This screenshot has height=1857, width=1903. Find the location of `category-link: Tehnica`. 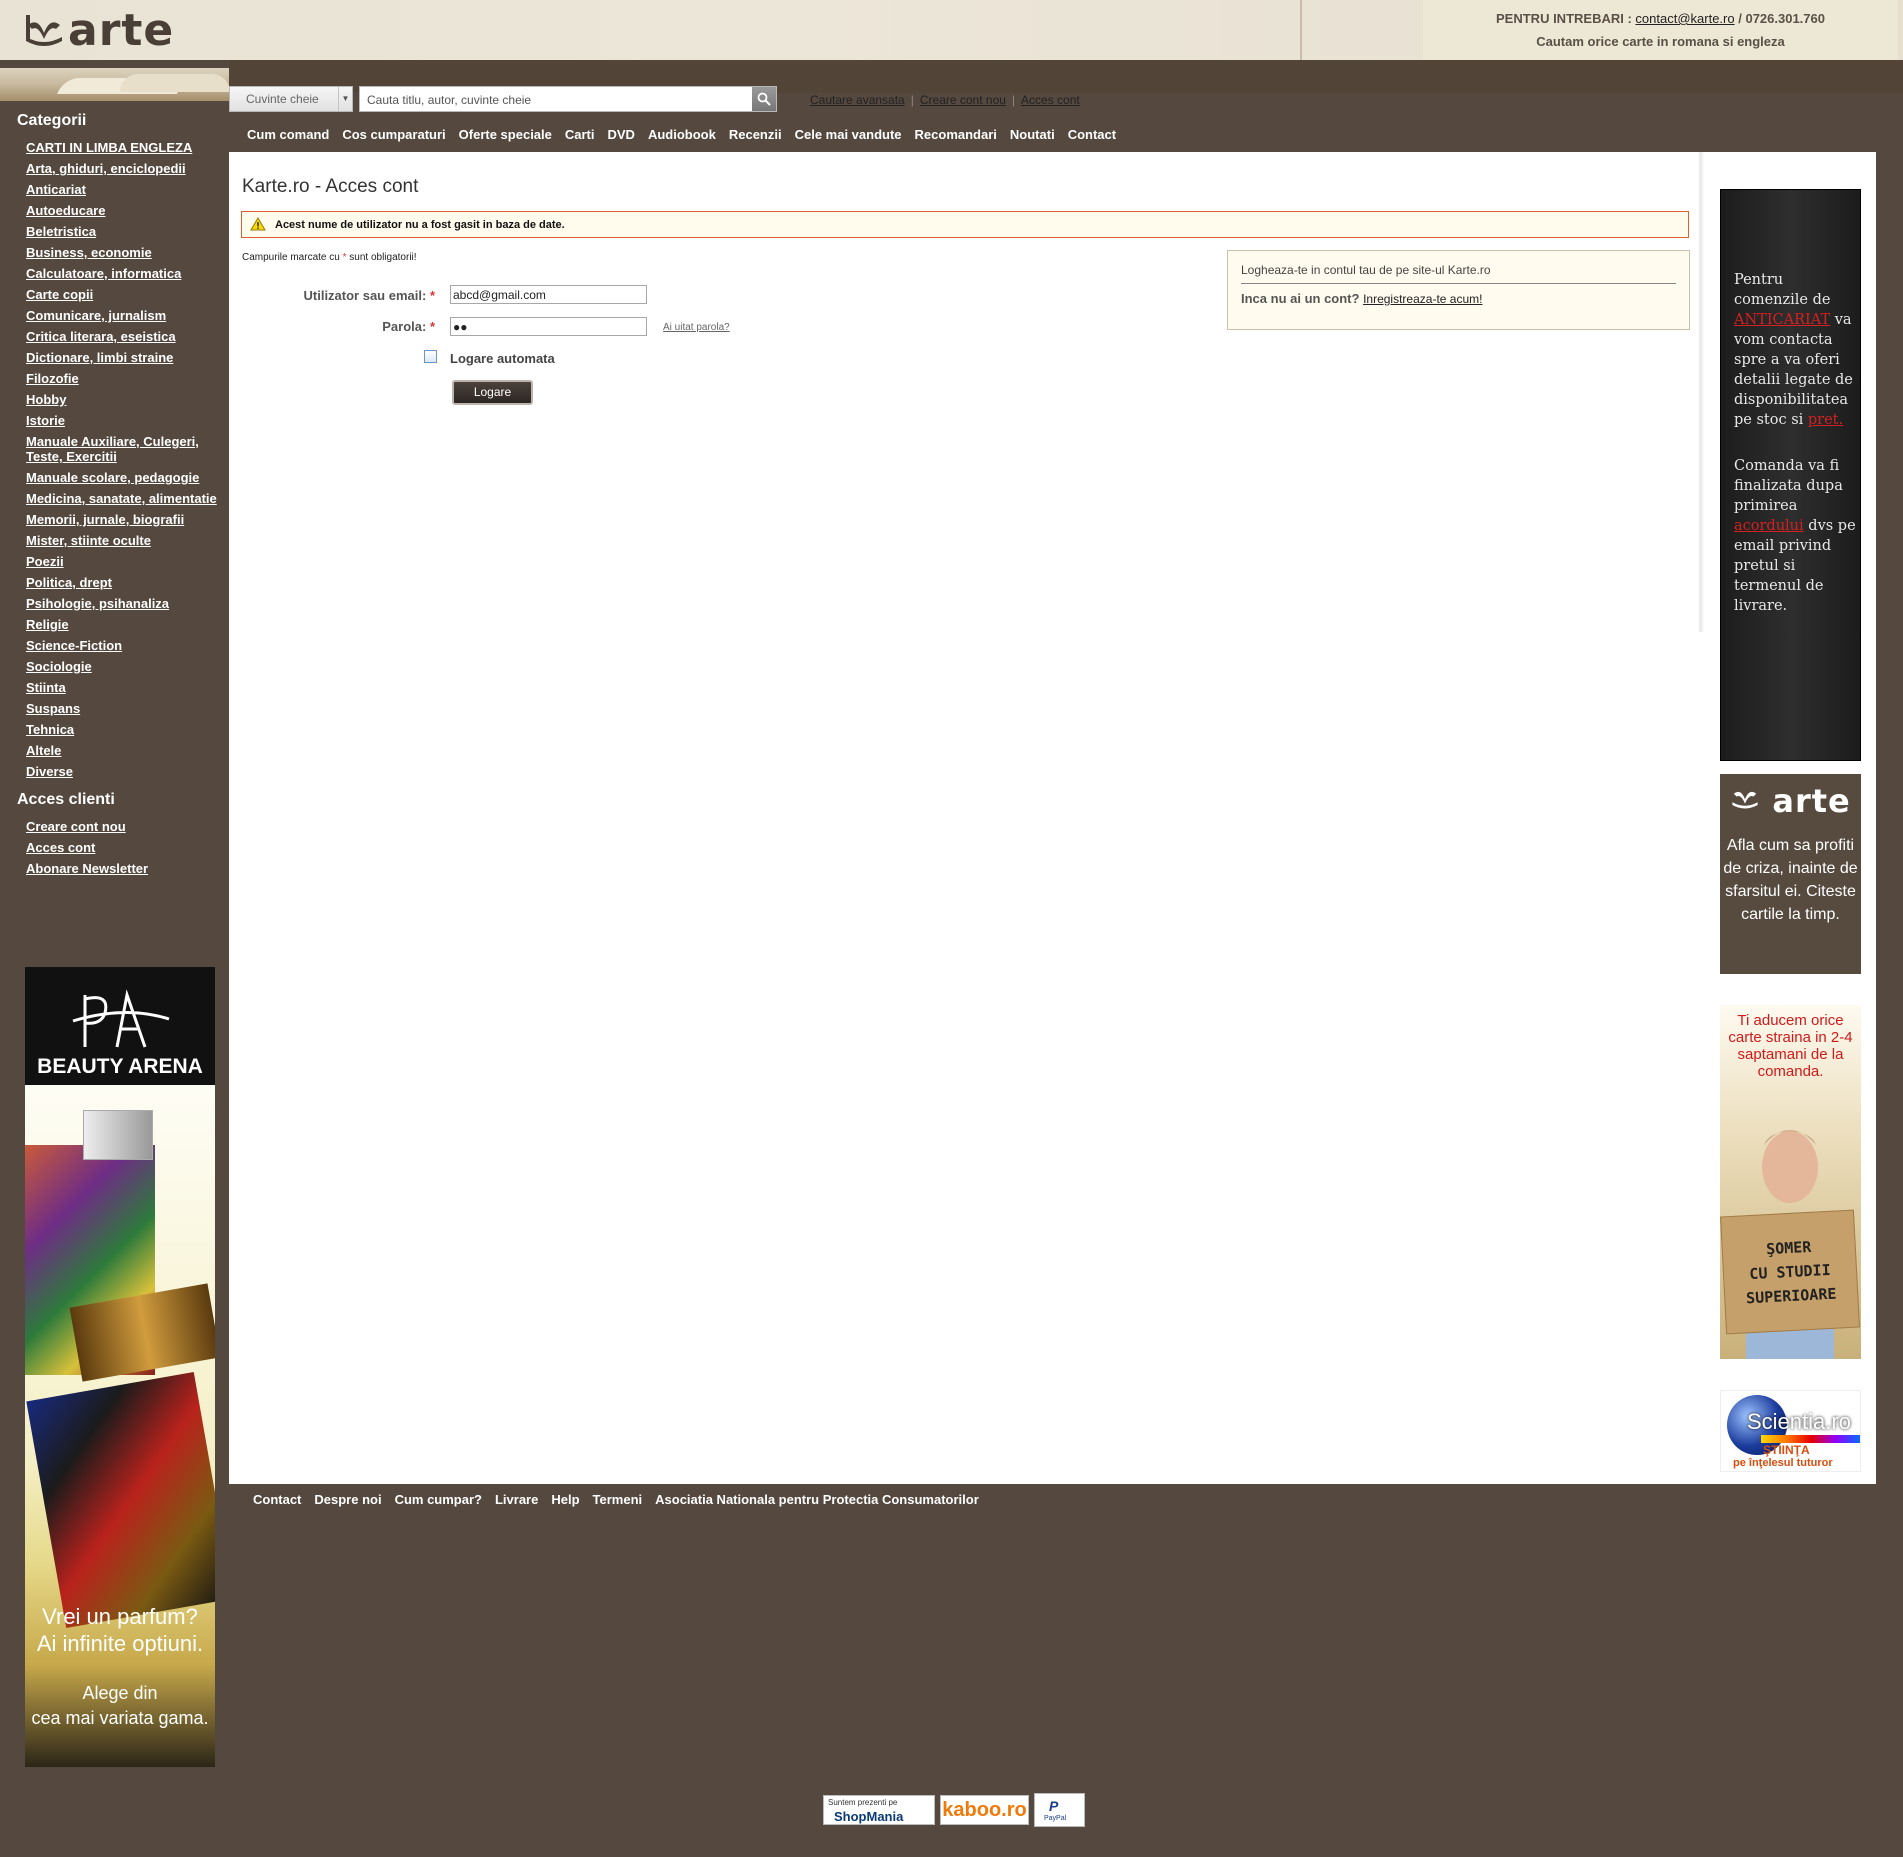

category-link: Tehnica is located at coordinates (50, 729).